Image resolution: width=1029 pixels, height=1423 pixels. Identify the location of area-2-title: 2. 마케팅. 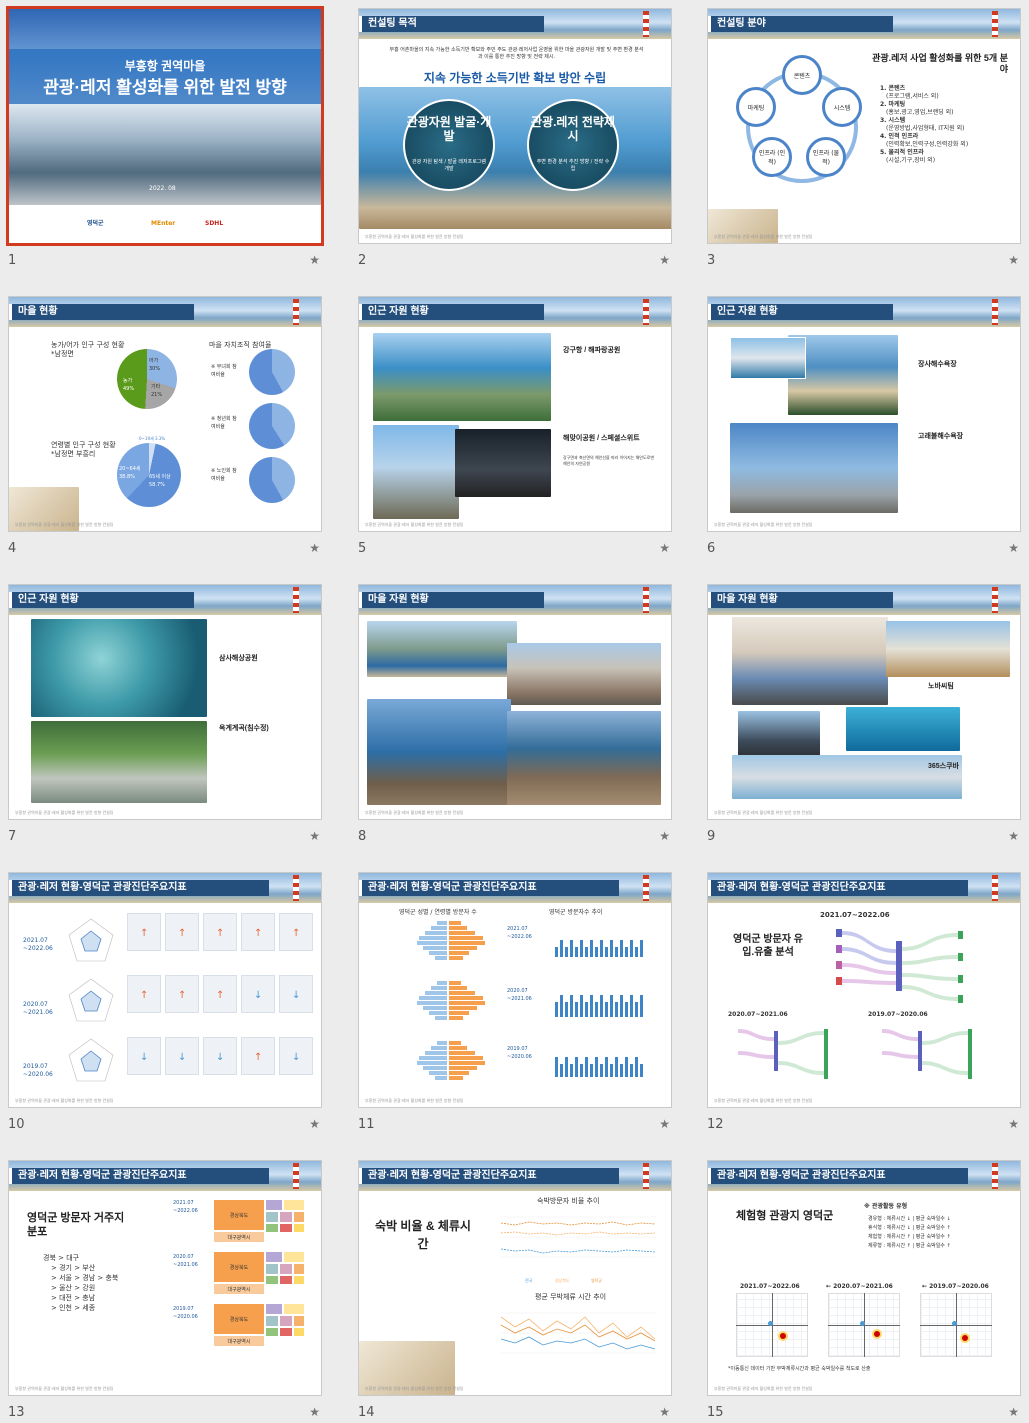
(893, 104).